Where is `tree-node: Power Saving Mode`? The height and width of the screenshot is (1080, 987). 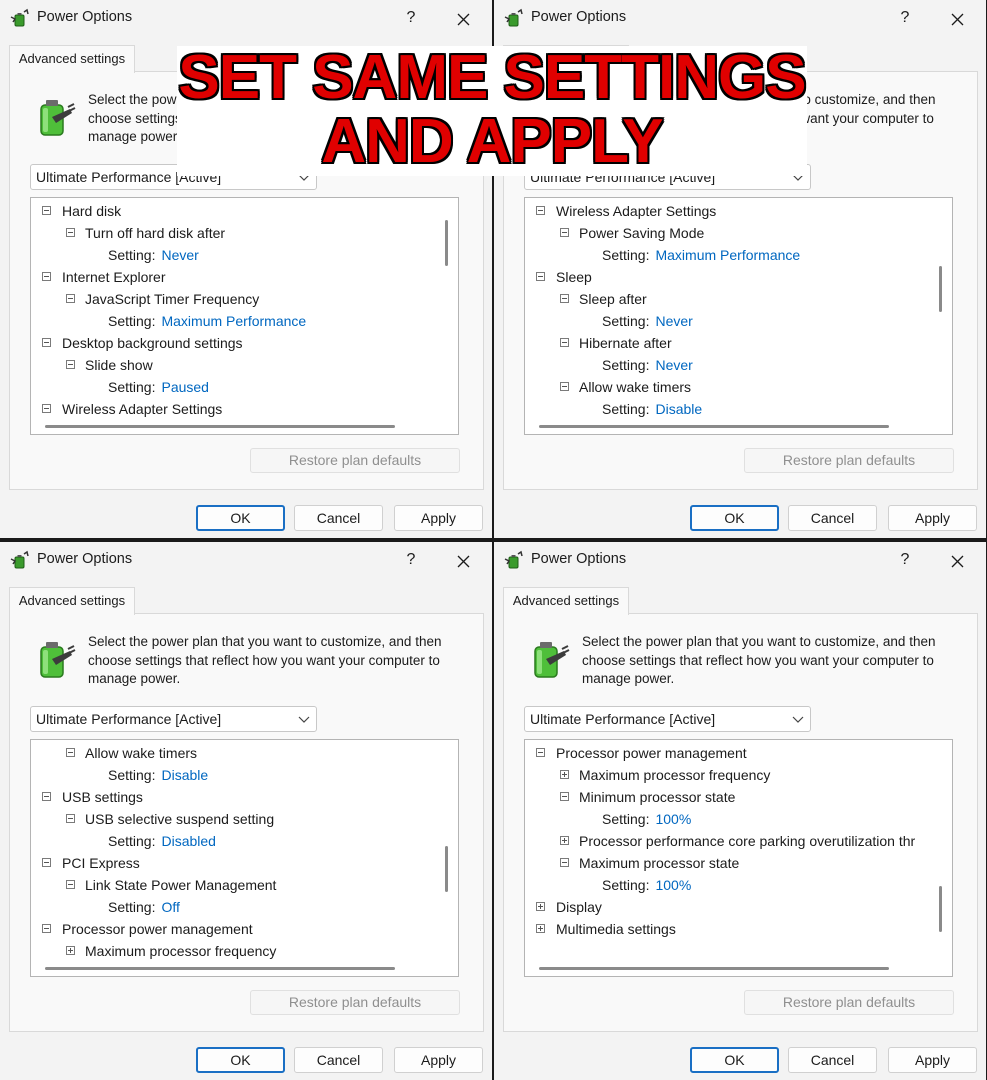 tree-node: Power Saving Mode is located at coordinates (632, 233).